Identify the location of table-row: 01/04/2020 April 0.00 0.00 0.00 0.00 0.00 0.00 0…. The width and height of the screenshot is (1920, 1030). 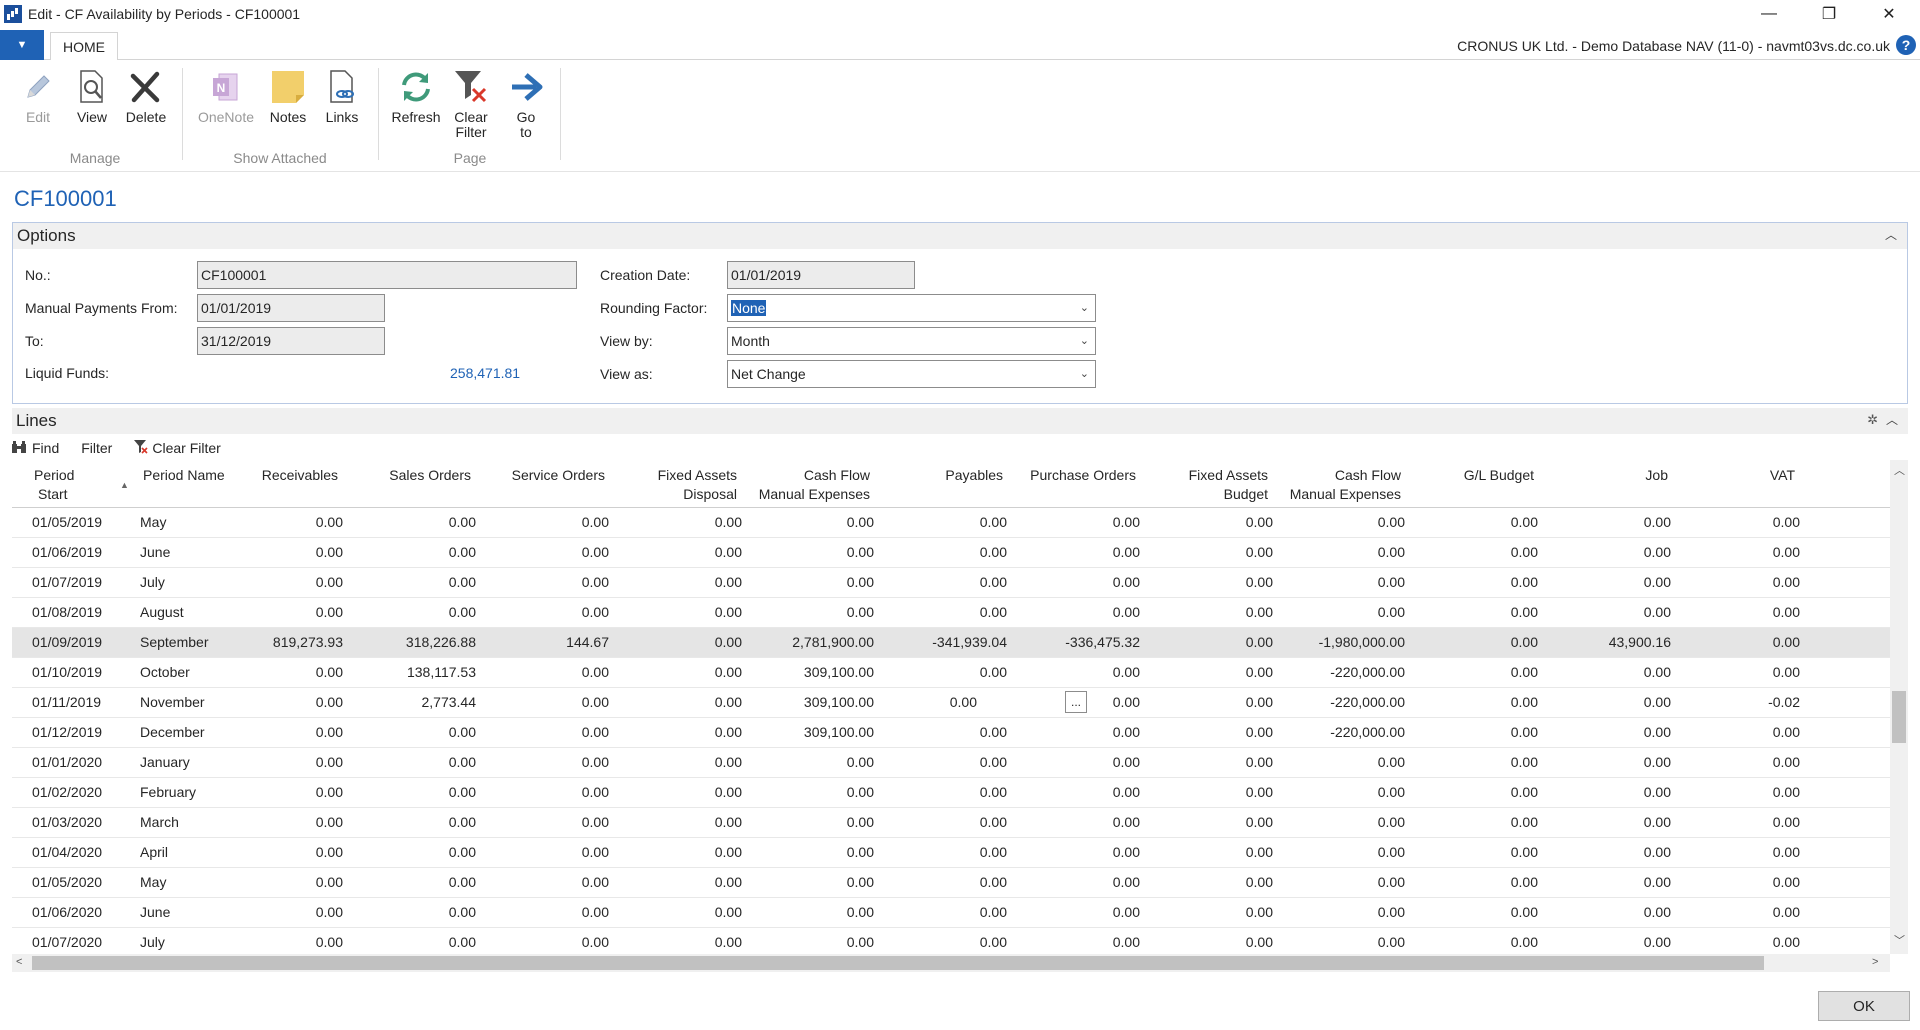
(951, 853).